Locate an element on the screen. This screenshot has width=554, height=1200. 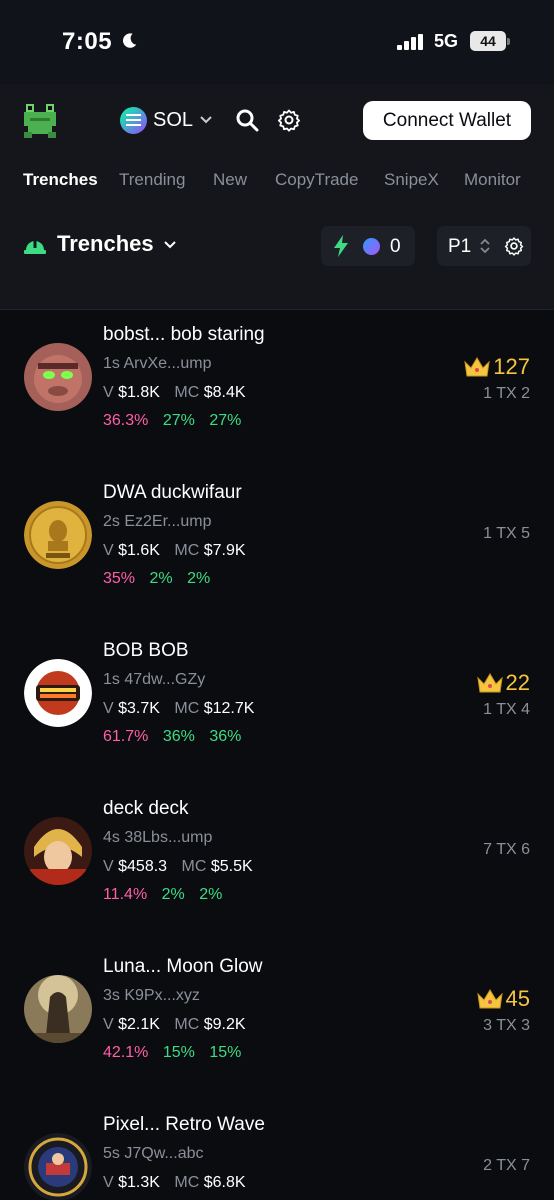
quick-filter-button: 0 is located at coordinates (368, 246).